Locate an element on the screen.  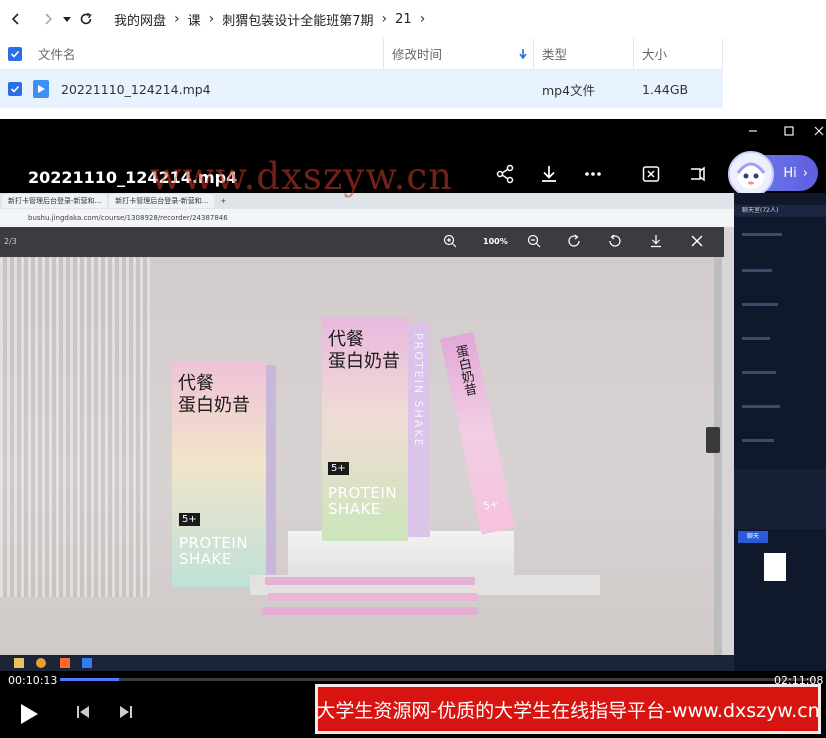
breadcrumb-item: 课 is located at coordinates (194, 19).